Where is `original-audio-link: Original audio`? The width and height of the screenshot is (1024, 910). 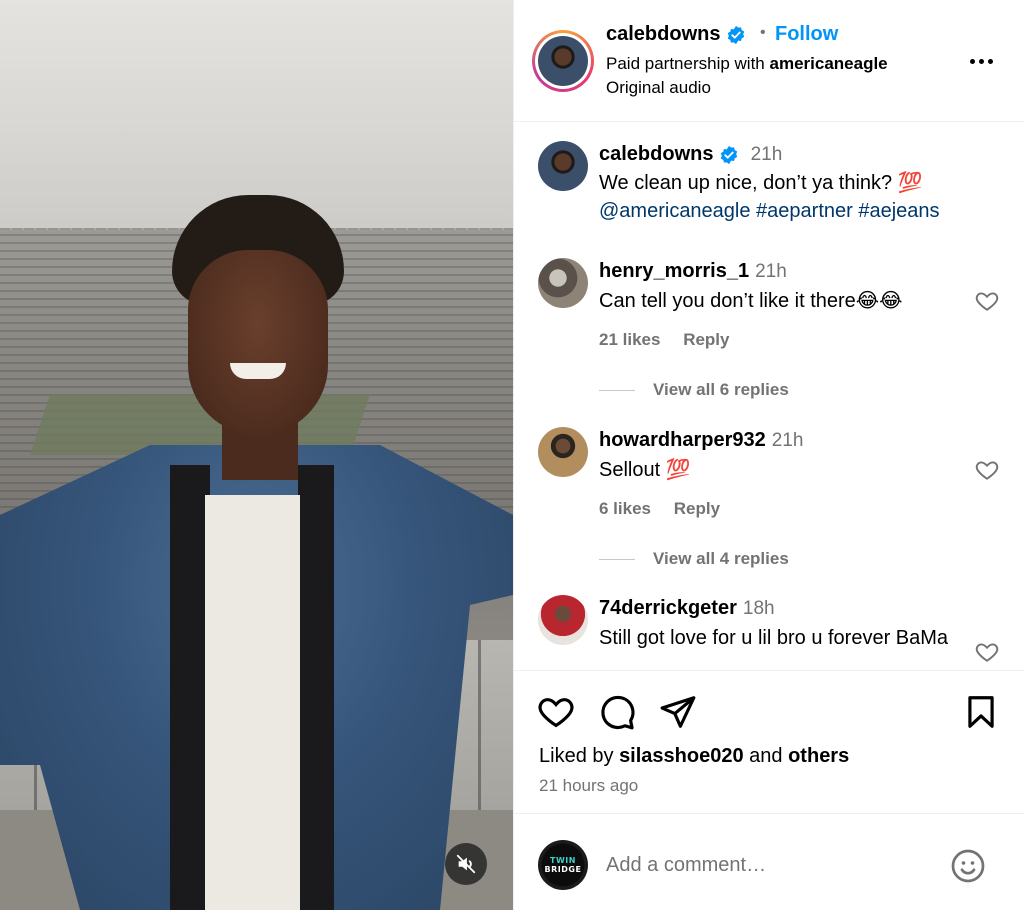 original-audio-link: Original audio is located at coordinates (658, 88).